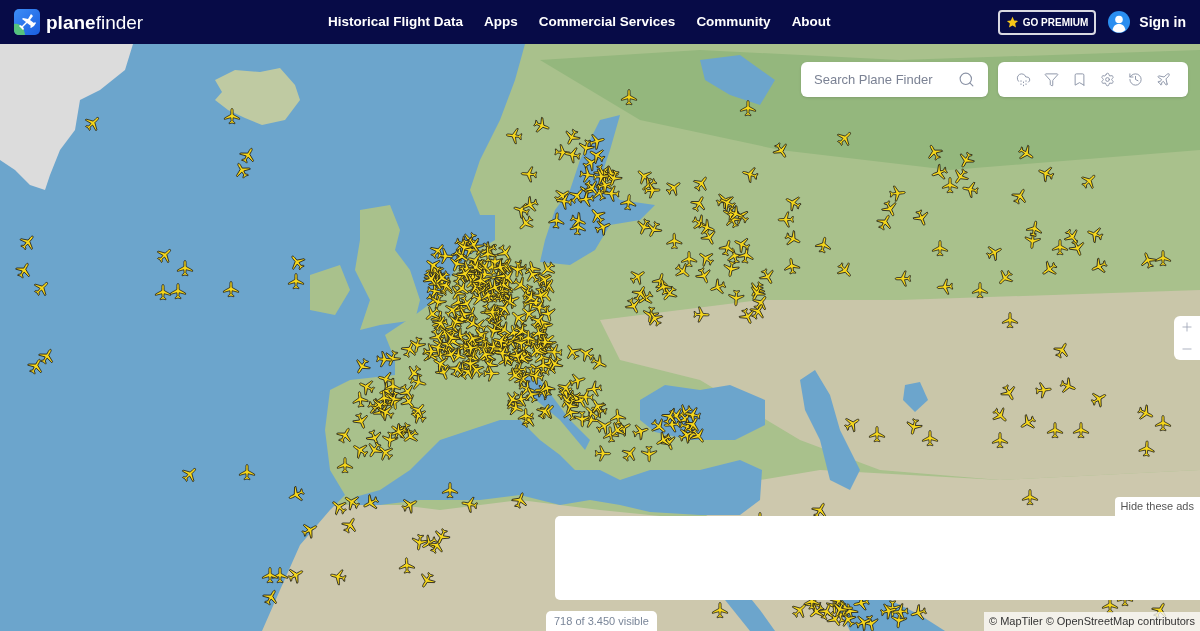 The width and height of the screenshot is (1200, 631). Describe the element at coordinates (1107, 79) in the screenshot. I see `settings-icon` at that location.